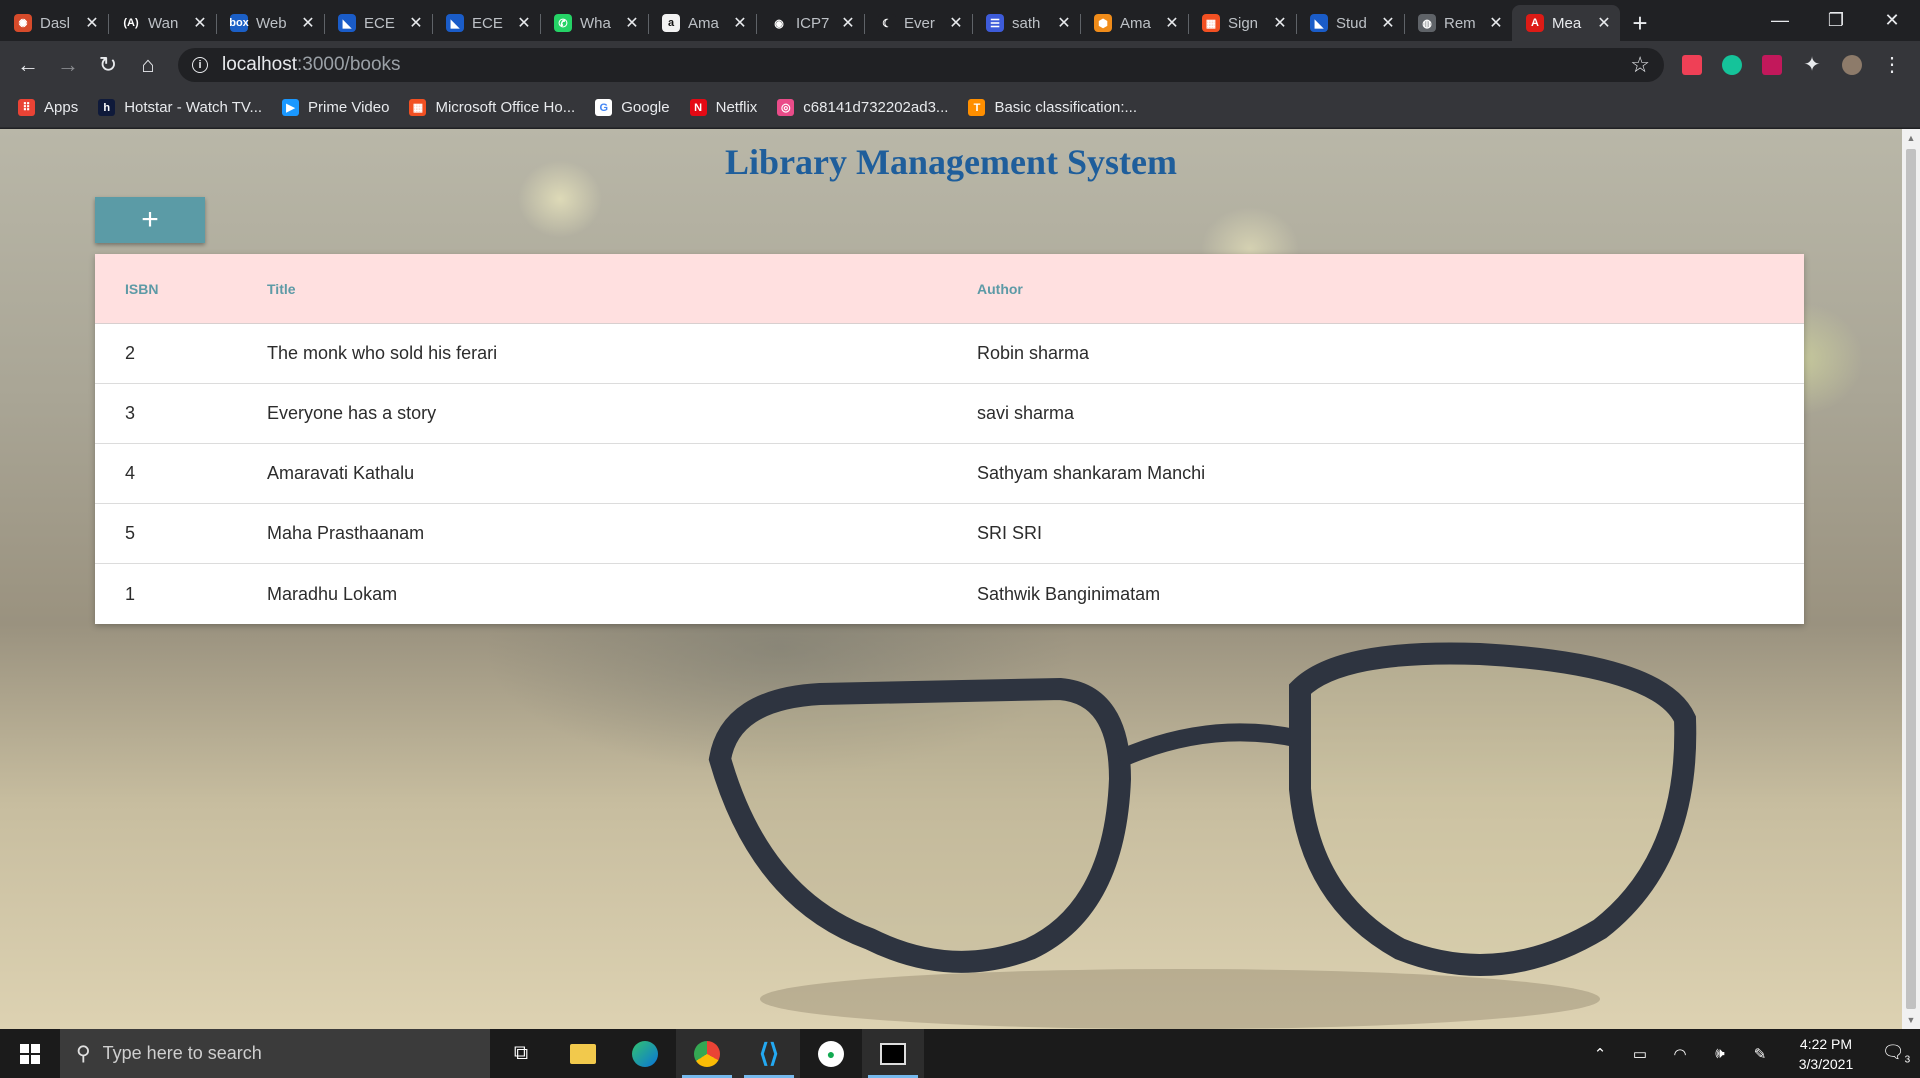 The image size is (1920, 1078). What do you see at coordinates (622, 289) in the screenshot?
I see `column-header-title: Title` at bounding box center [622, 289].